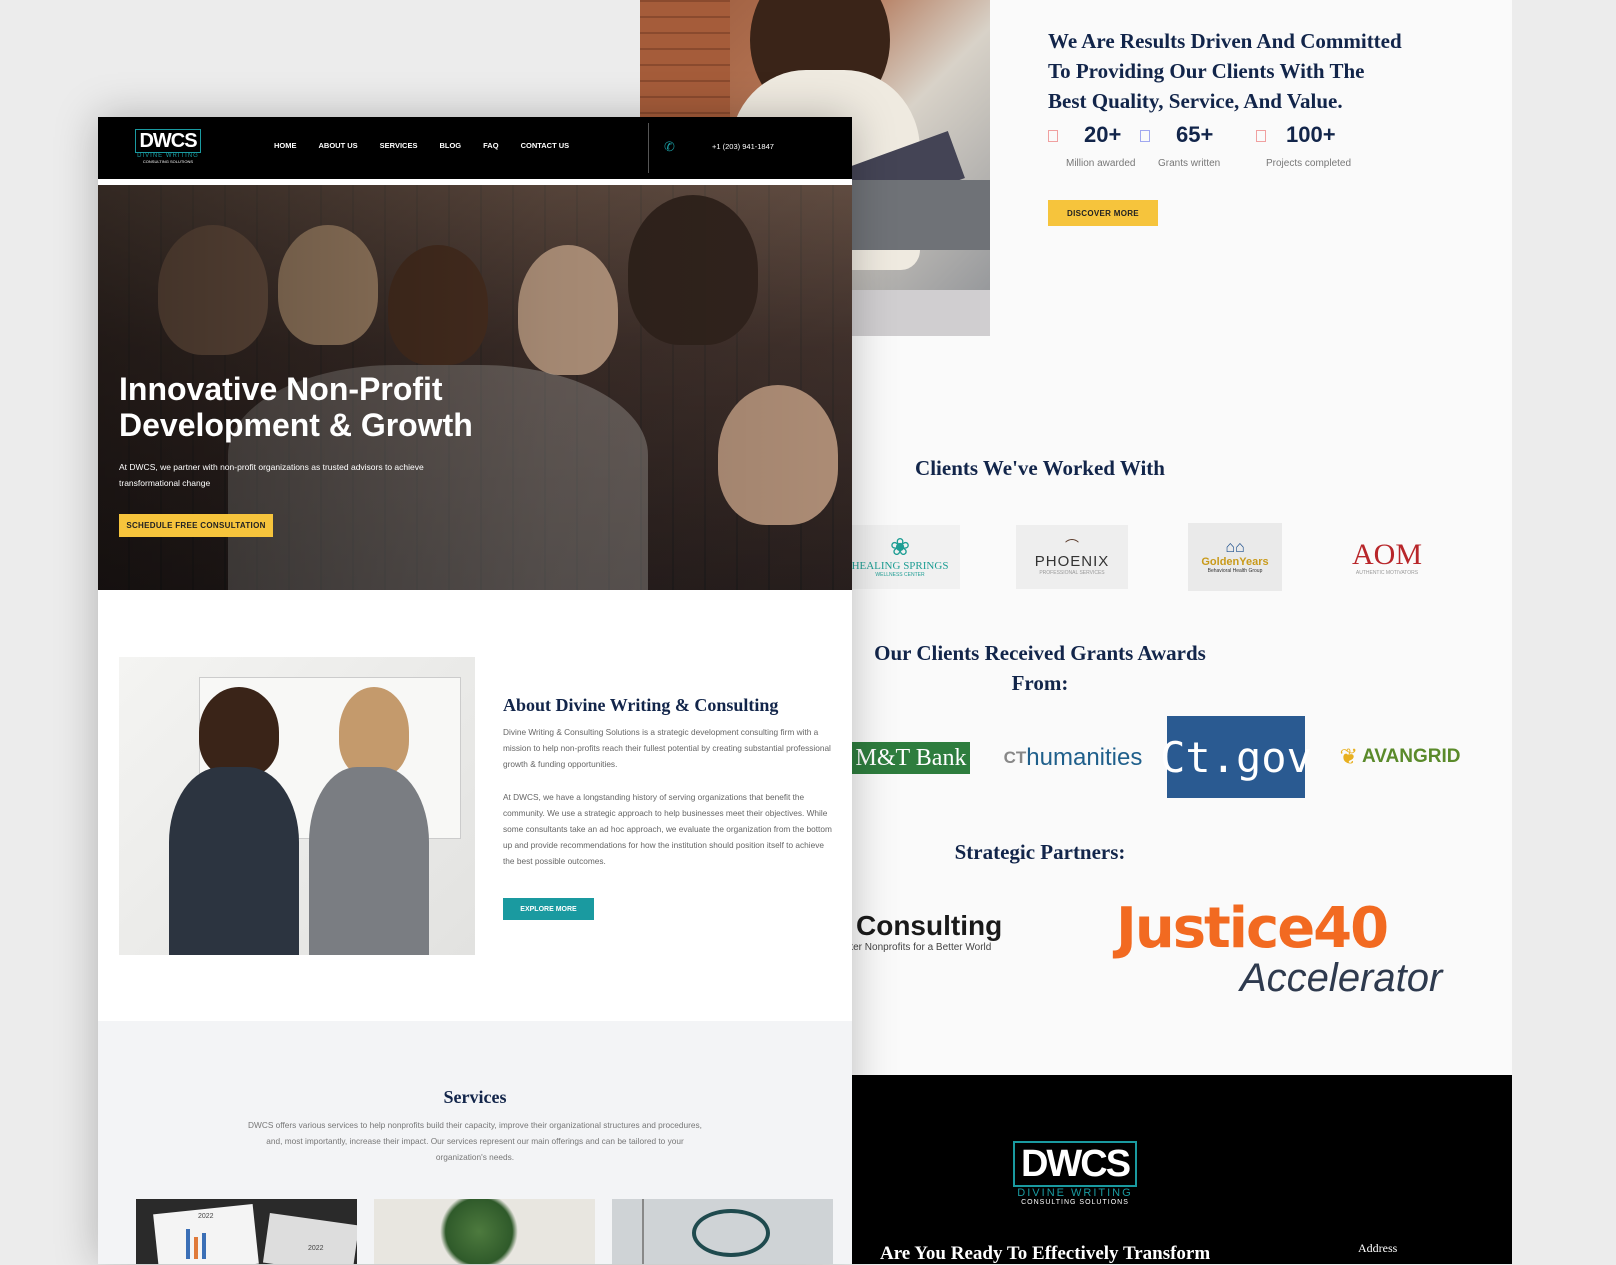  What do you see at coordinates (316, 1248) in the screenshot?
I see `service-card-label2: 2022` at bounding box center [316, 1248].